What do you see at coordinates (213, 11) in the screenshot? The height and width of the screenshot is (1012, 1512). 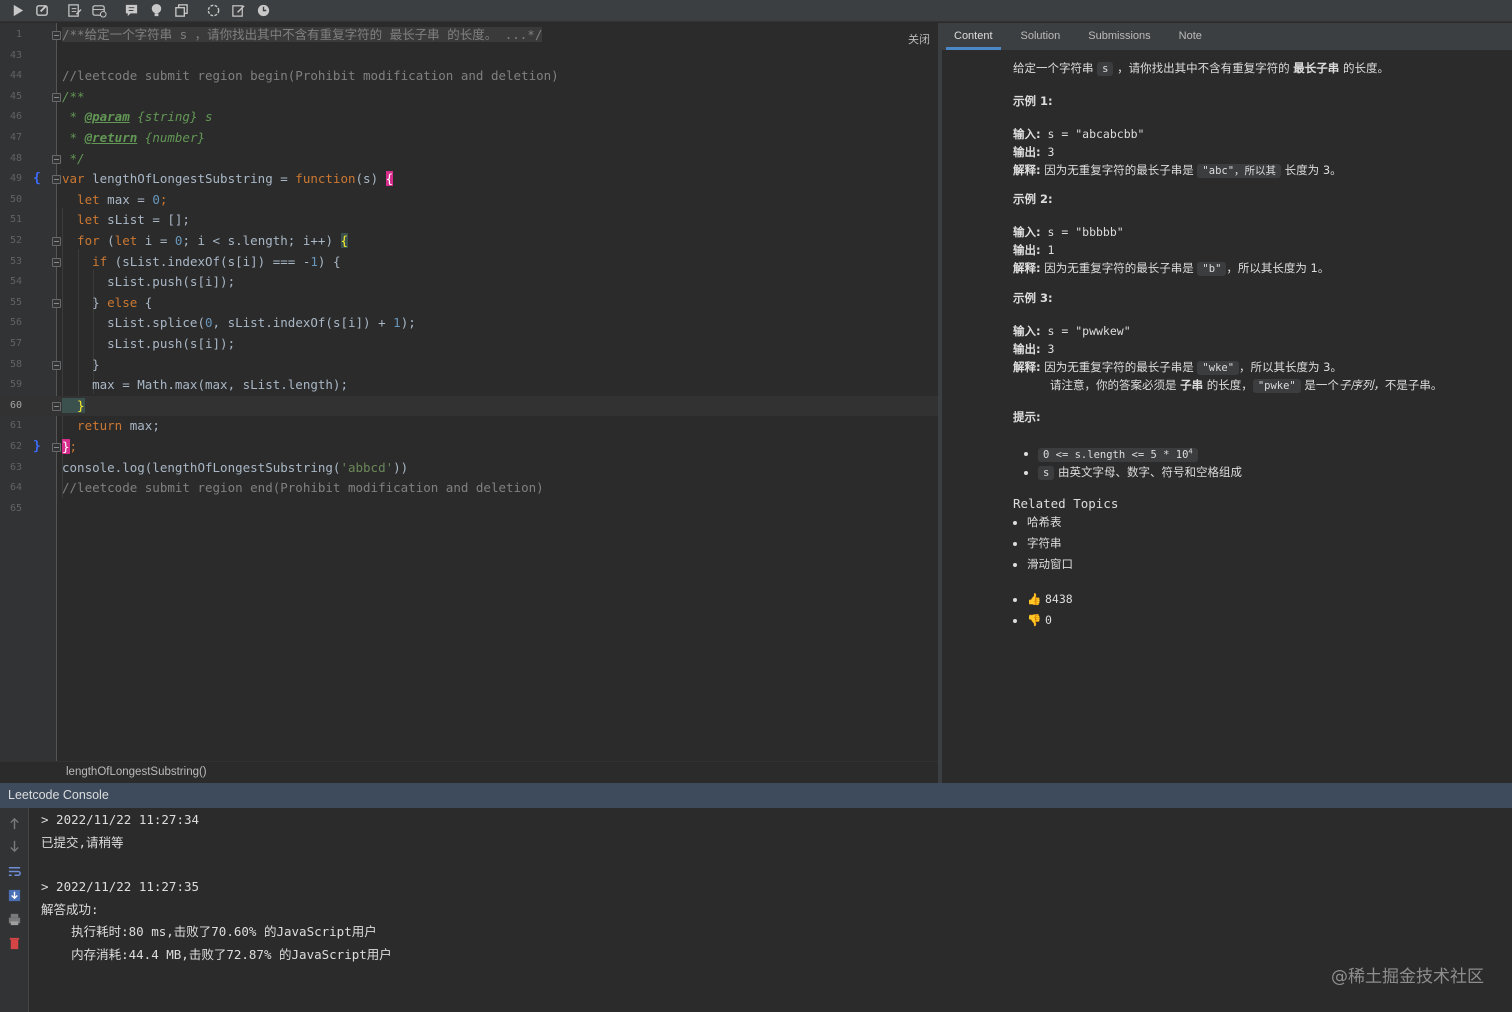 I see `circle-icon` at bounding box center [213, 11].